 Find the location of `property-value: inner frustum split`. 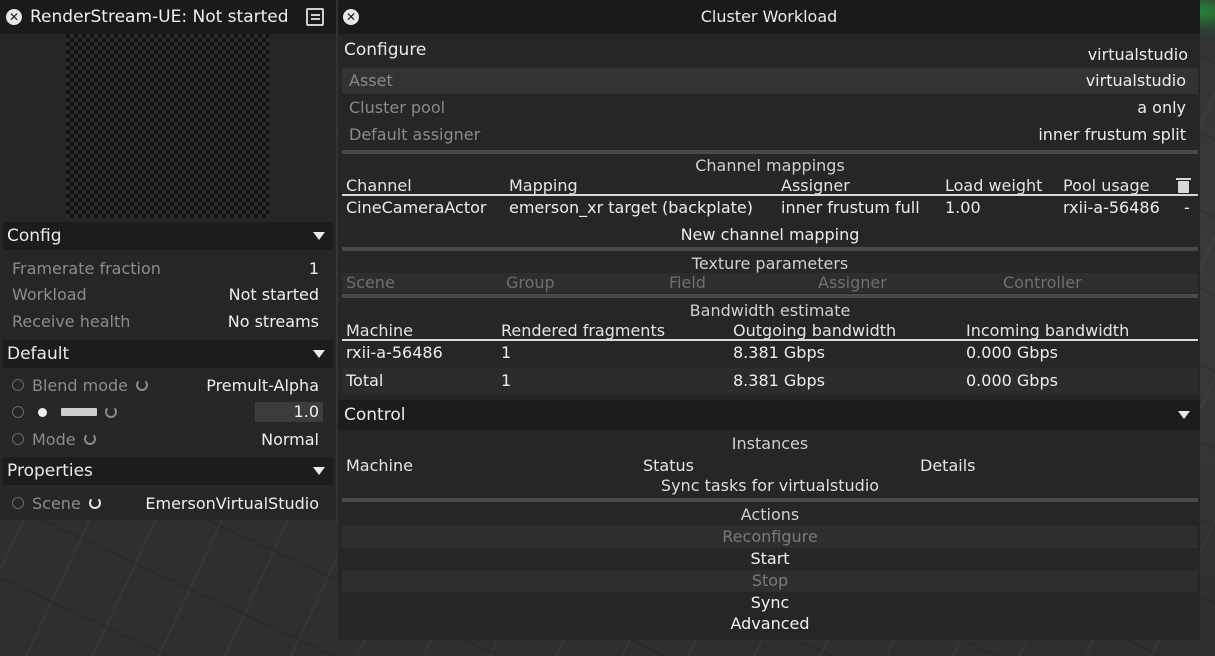

property-value: inner frustum split is located at coordinates (1112, 134).